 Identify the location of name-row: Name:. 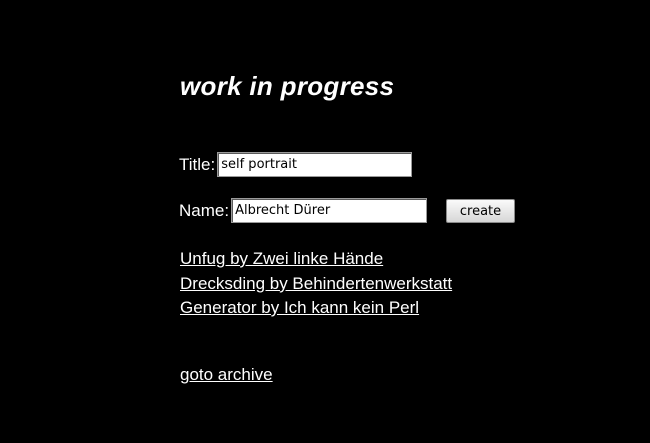
(303, 210).